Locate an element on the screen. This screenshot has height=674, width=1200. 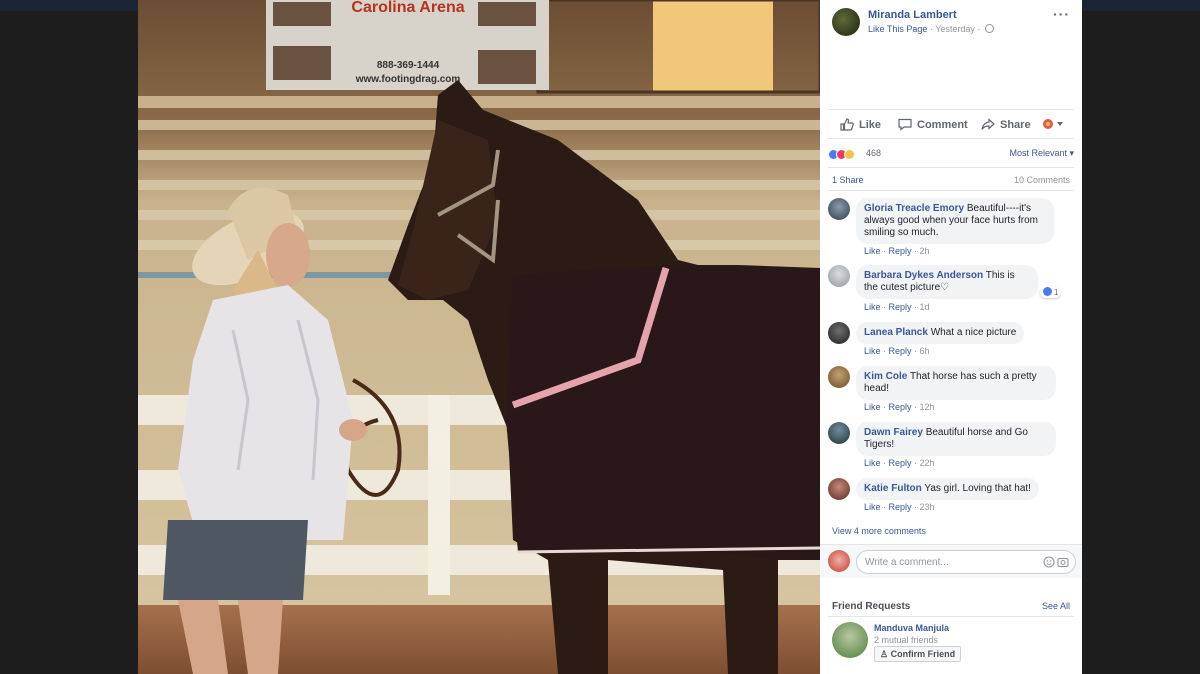
comment-meta: Like · Reply · 23h is located at coordinates (899, 507).